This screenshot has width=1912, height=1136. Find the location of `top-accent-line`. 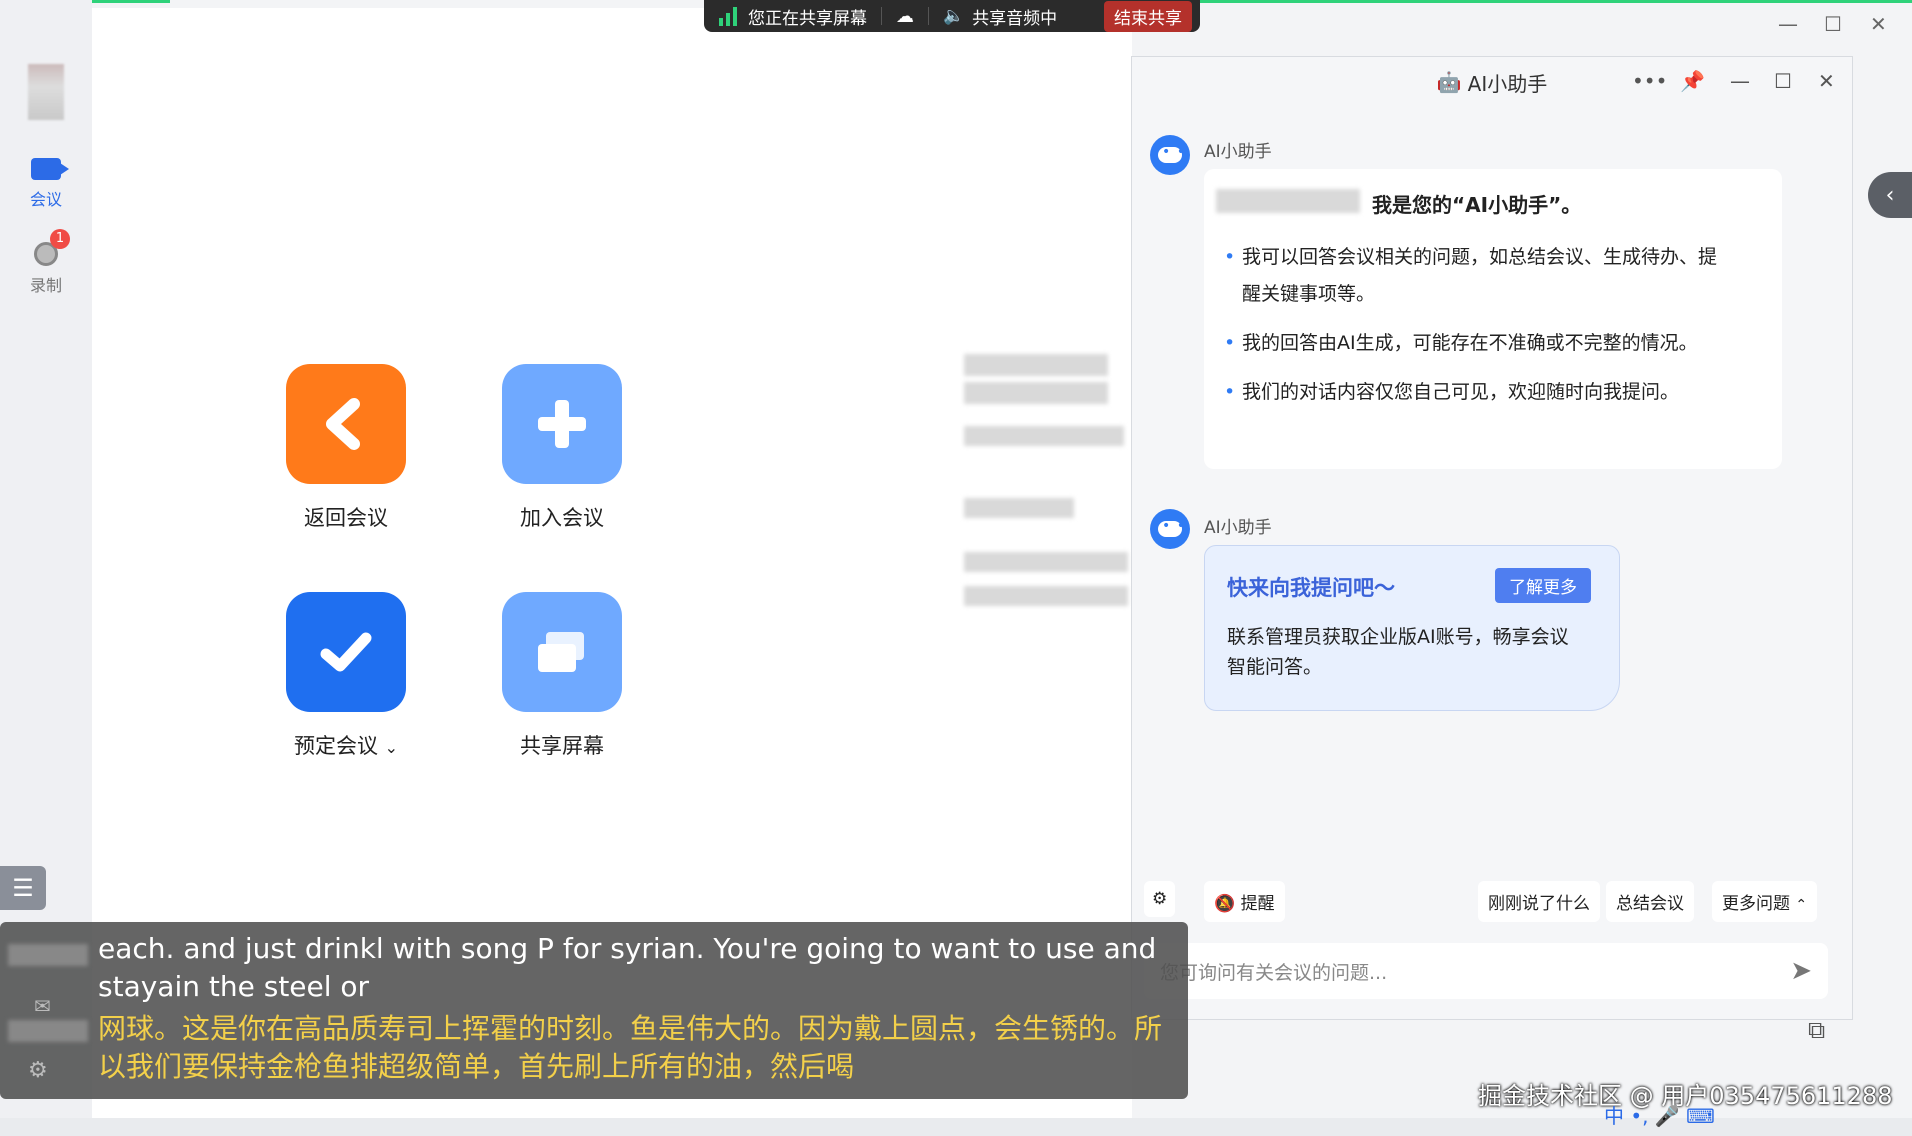

top-accent-line is located at coordinates (1556, 1).